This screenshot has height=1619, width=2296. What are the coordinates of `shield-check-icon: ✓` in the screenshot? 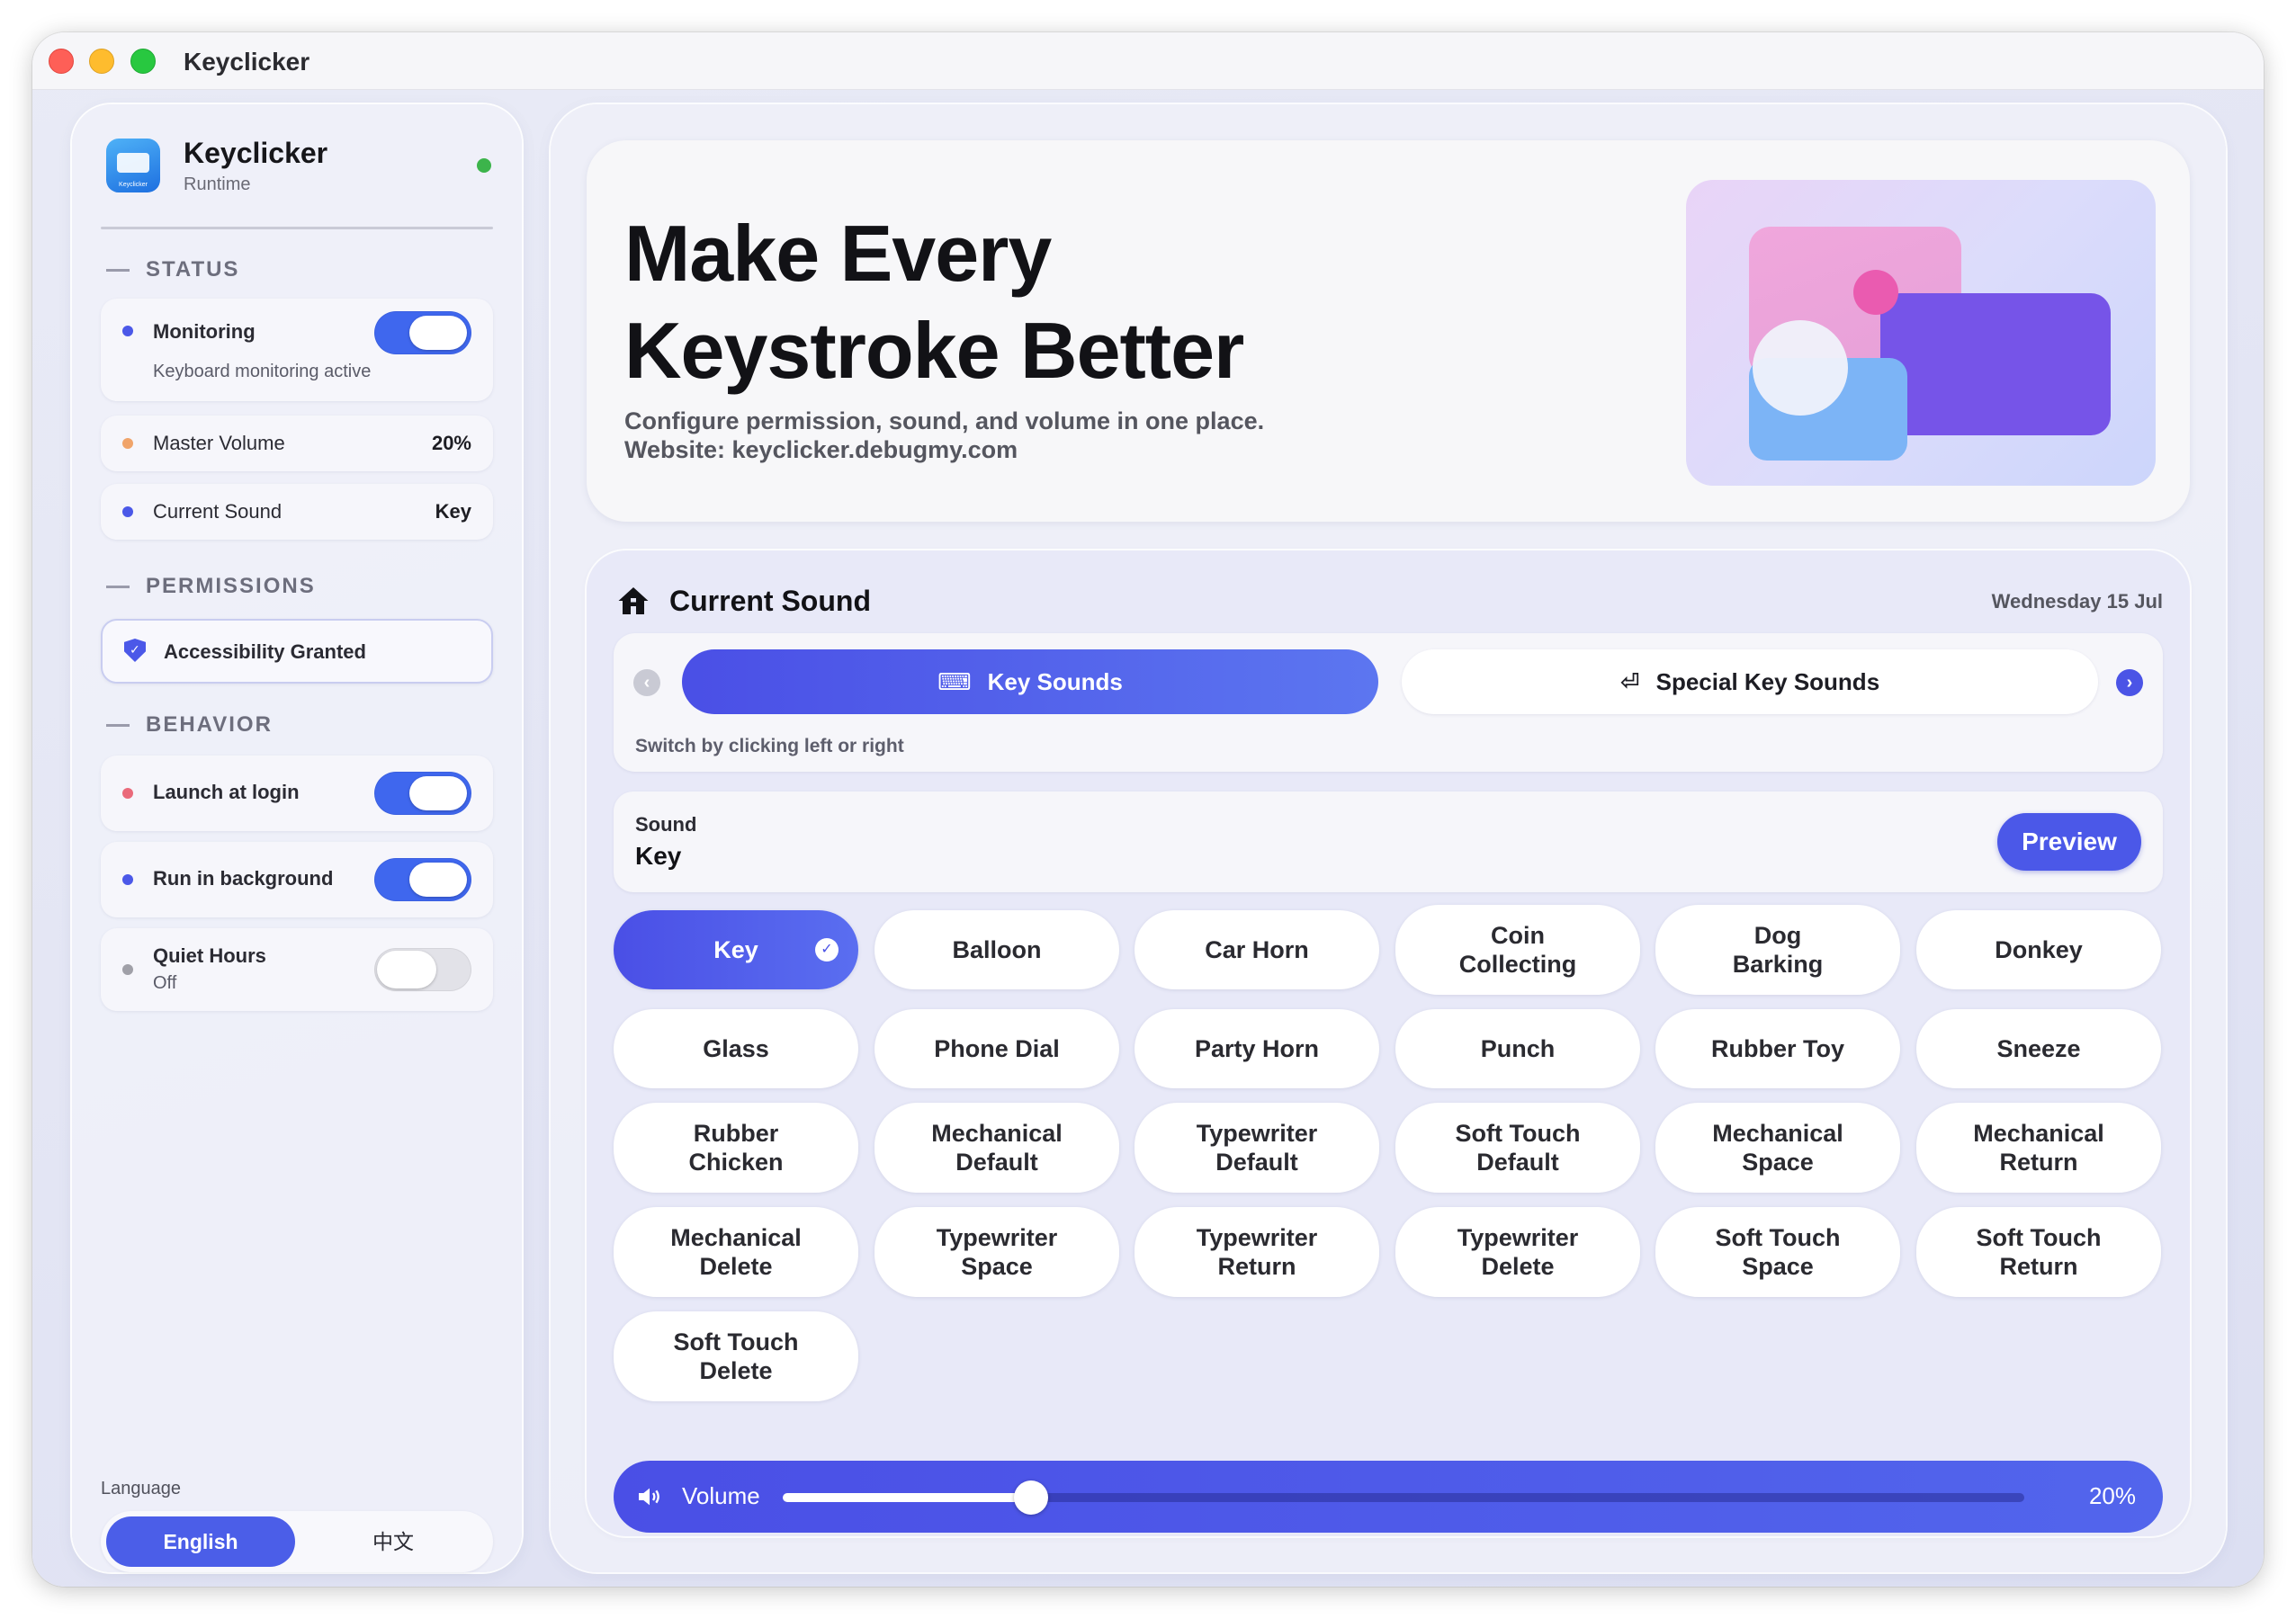 It's located at (135, 650).